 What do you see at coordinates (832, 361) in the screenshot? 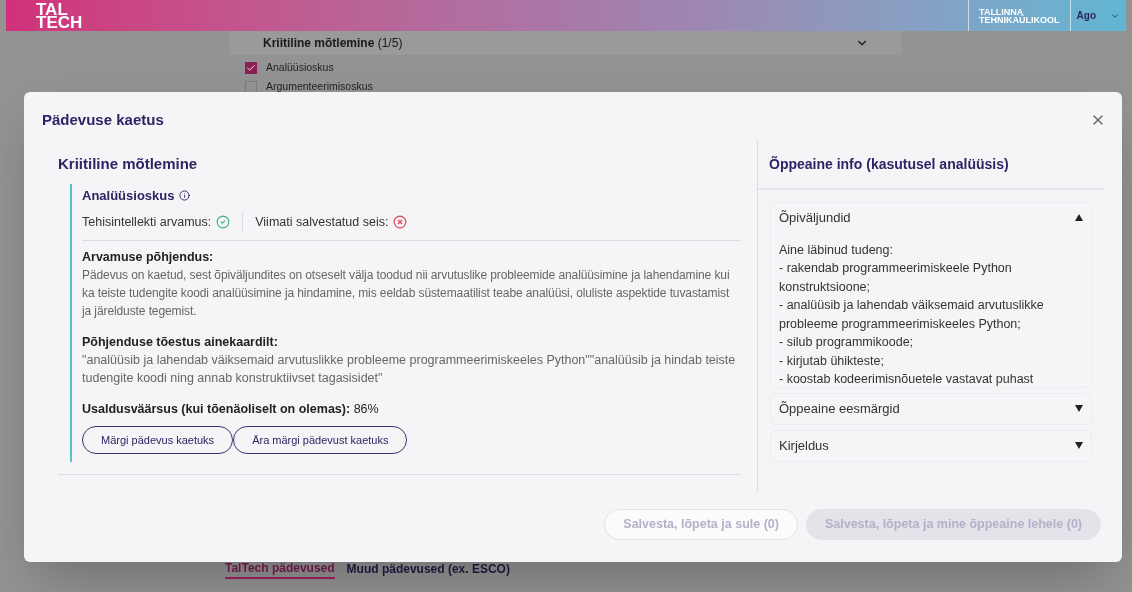
I see `learning-outcome-text: - kirjutab ühikteste;` at bounding box center [832, 361].